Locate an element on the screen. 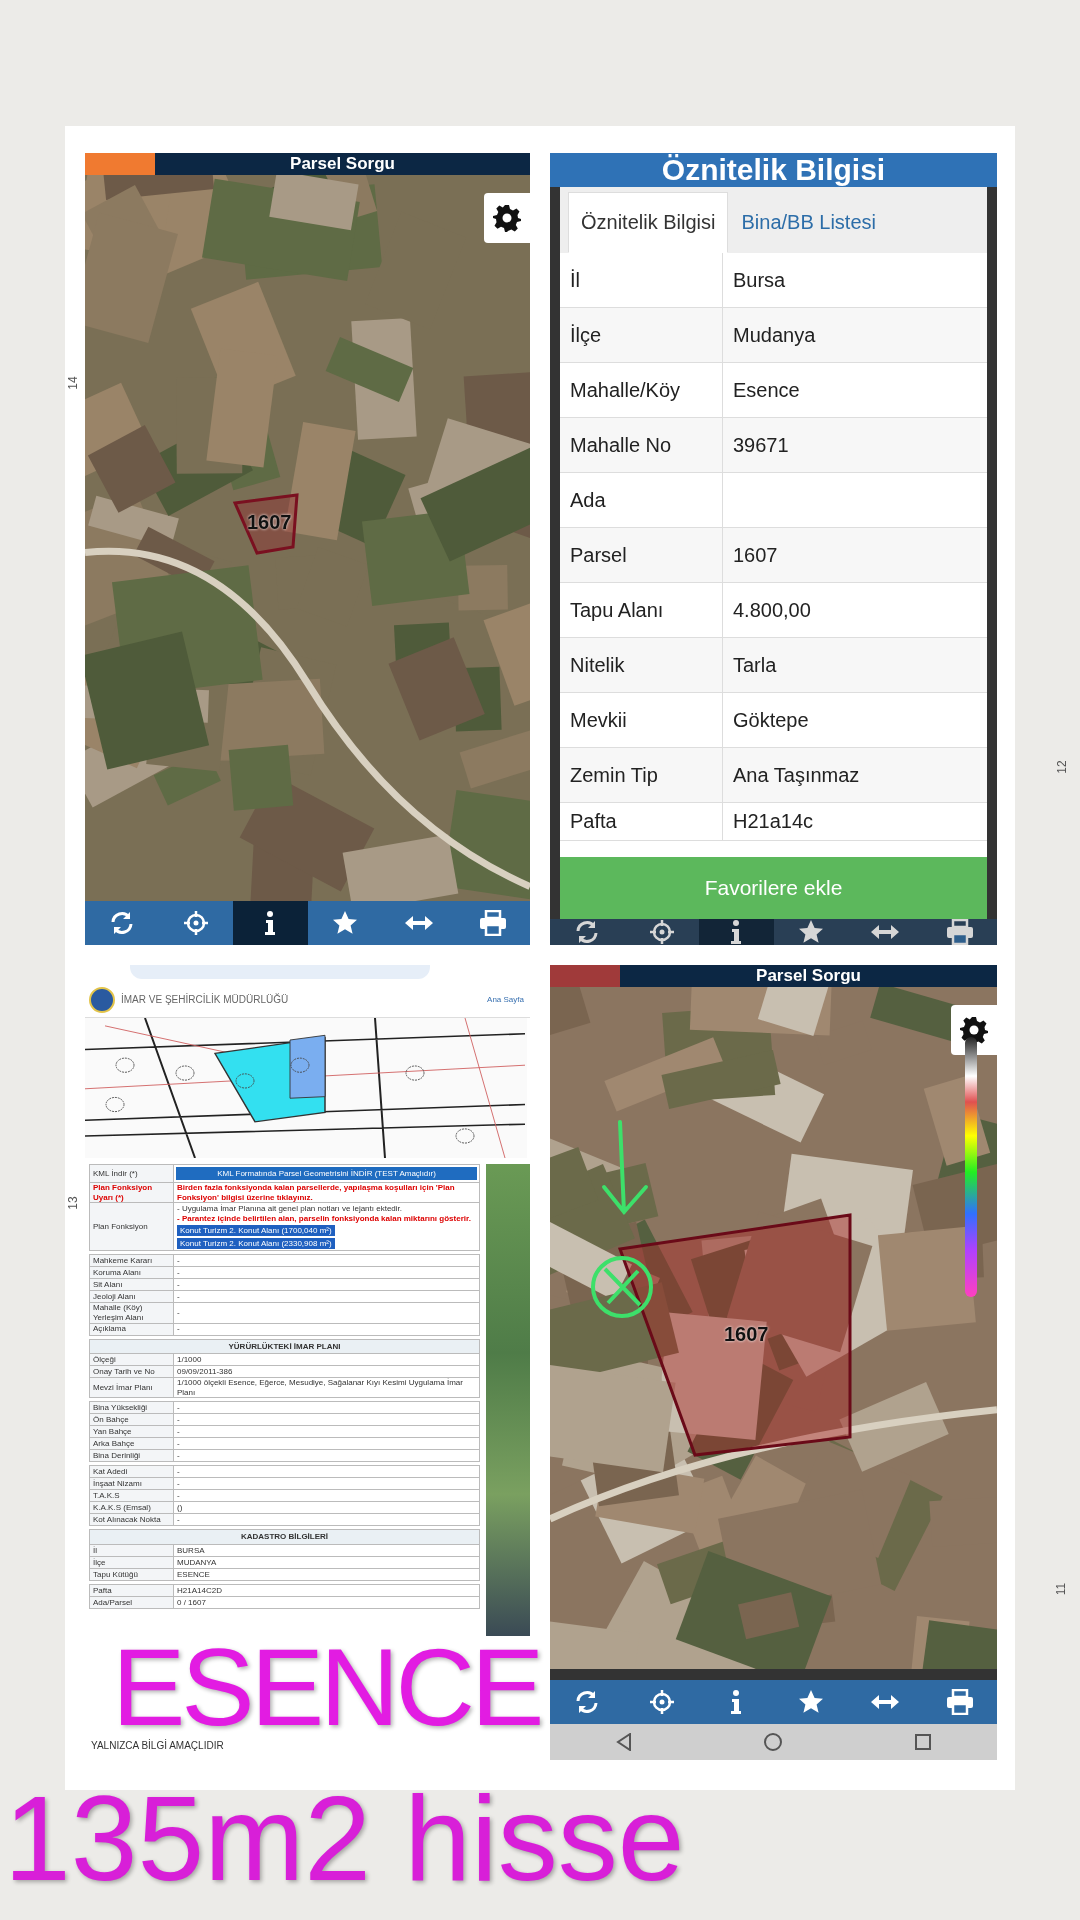  table-cell: Tapu Kütüğü is located at coordinates (132, 1574).